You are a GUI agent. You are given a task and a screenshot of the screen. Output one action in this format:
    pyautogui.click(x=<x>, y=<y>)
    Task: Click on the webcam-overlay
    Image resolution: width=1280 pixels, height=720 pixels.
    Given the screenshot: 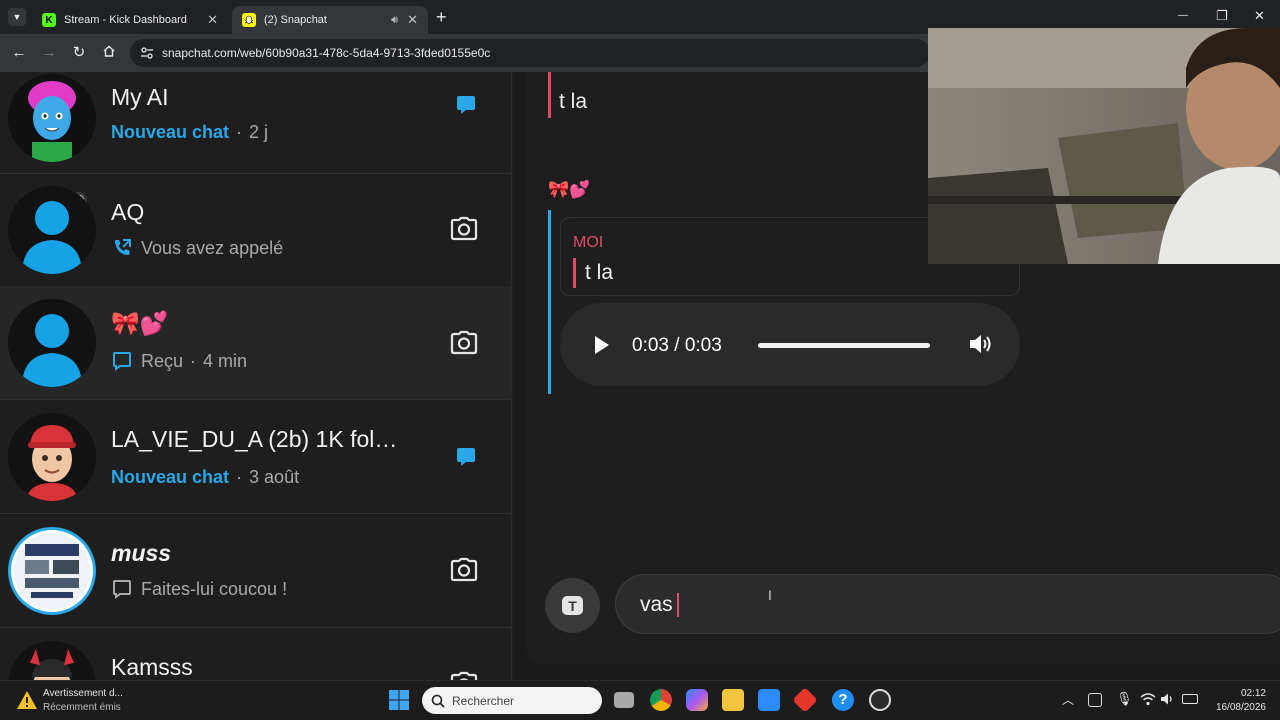 What is the action you would take?
    pyautogui.click(x=1104, y=146)
    